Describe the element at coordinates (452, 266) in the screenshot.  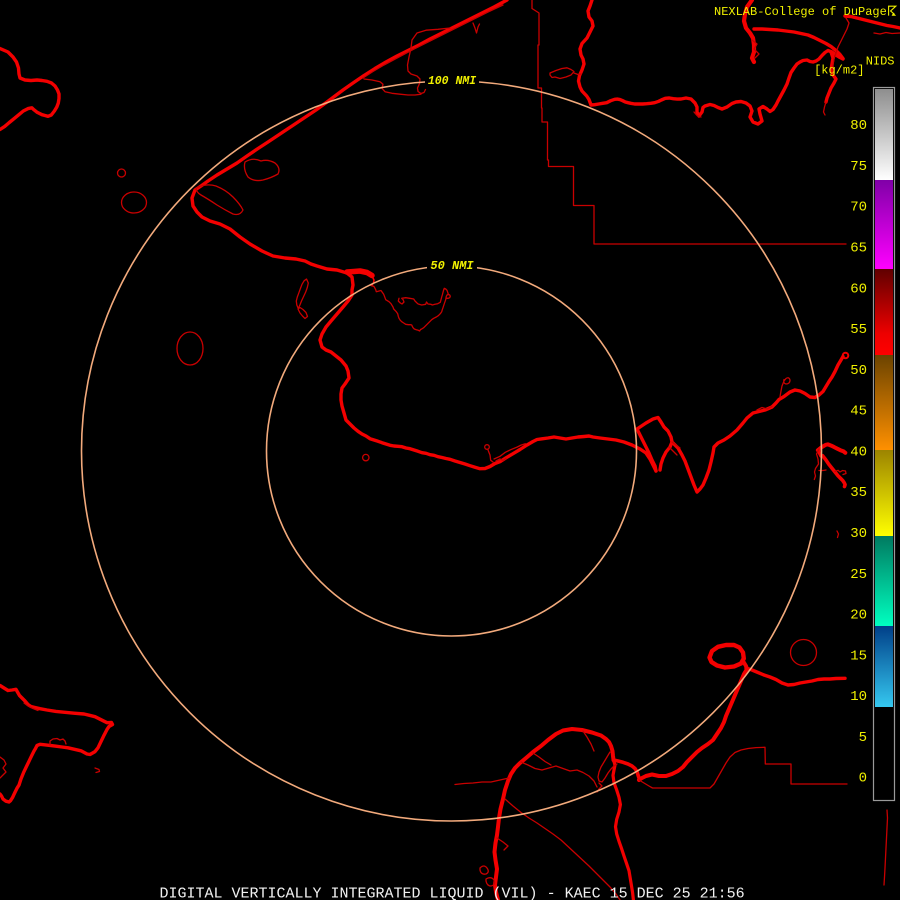
I see `svg-text: 50 NMI` at that location.